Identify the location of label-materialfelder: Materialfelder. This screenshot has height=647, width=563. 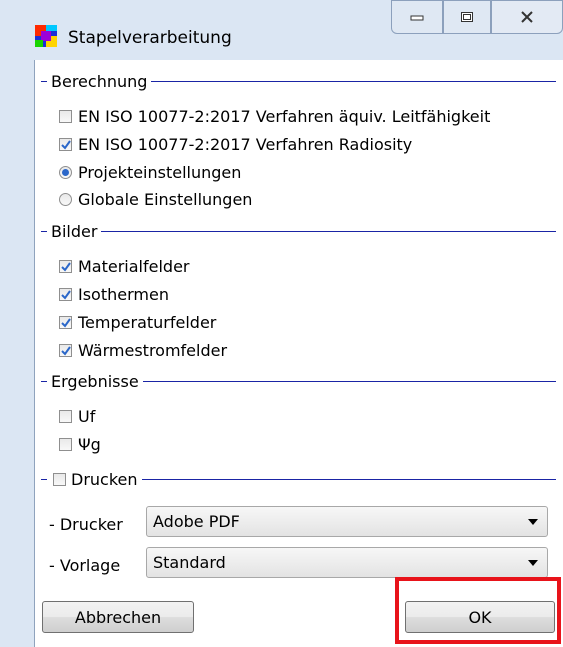
(134, 266).